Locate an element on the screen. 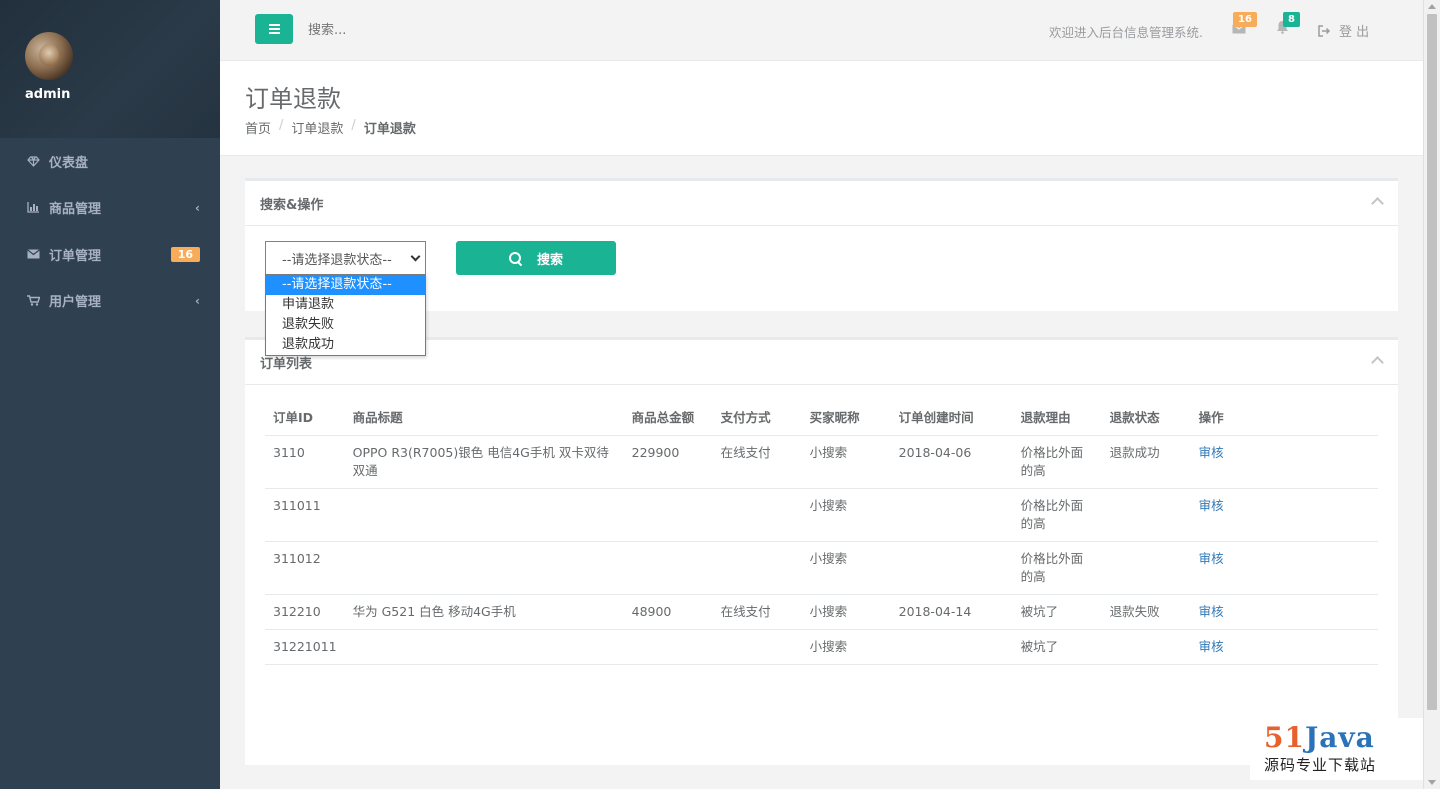 Image resolution: width=1440 pixels, height=789 pixels. dropdown-option-default: --请选择退款状态-- is located at coordinates (345, 285).